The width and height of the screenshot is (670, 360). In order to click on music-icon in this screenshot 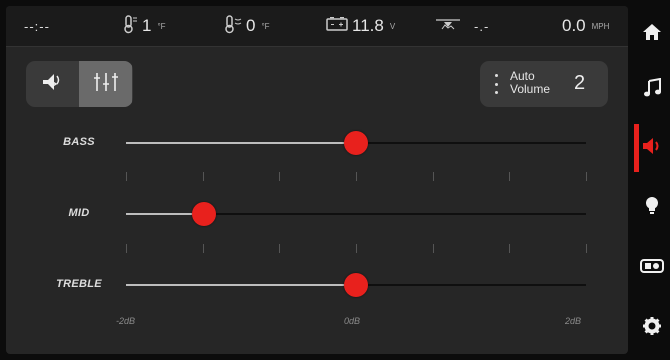, I will do `click(652, 90)`.